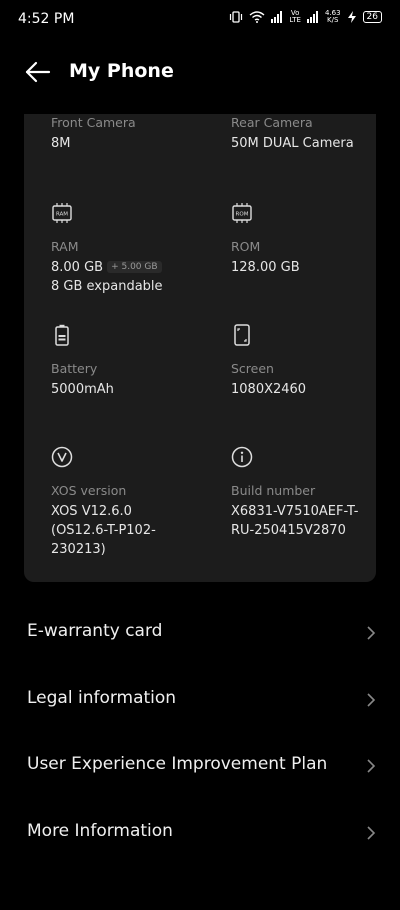  What do you see at coordinates (82, 389) in the screenshot?
I see `spec-value: 5000mAh` at bounding box center [82, 389].